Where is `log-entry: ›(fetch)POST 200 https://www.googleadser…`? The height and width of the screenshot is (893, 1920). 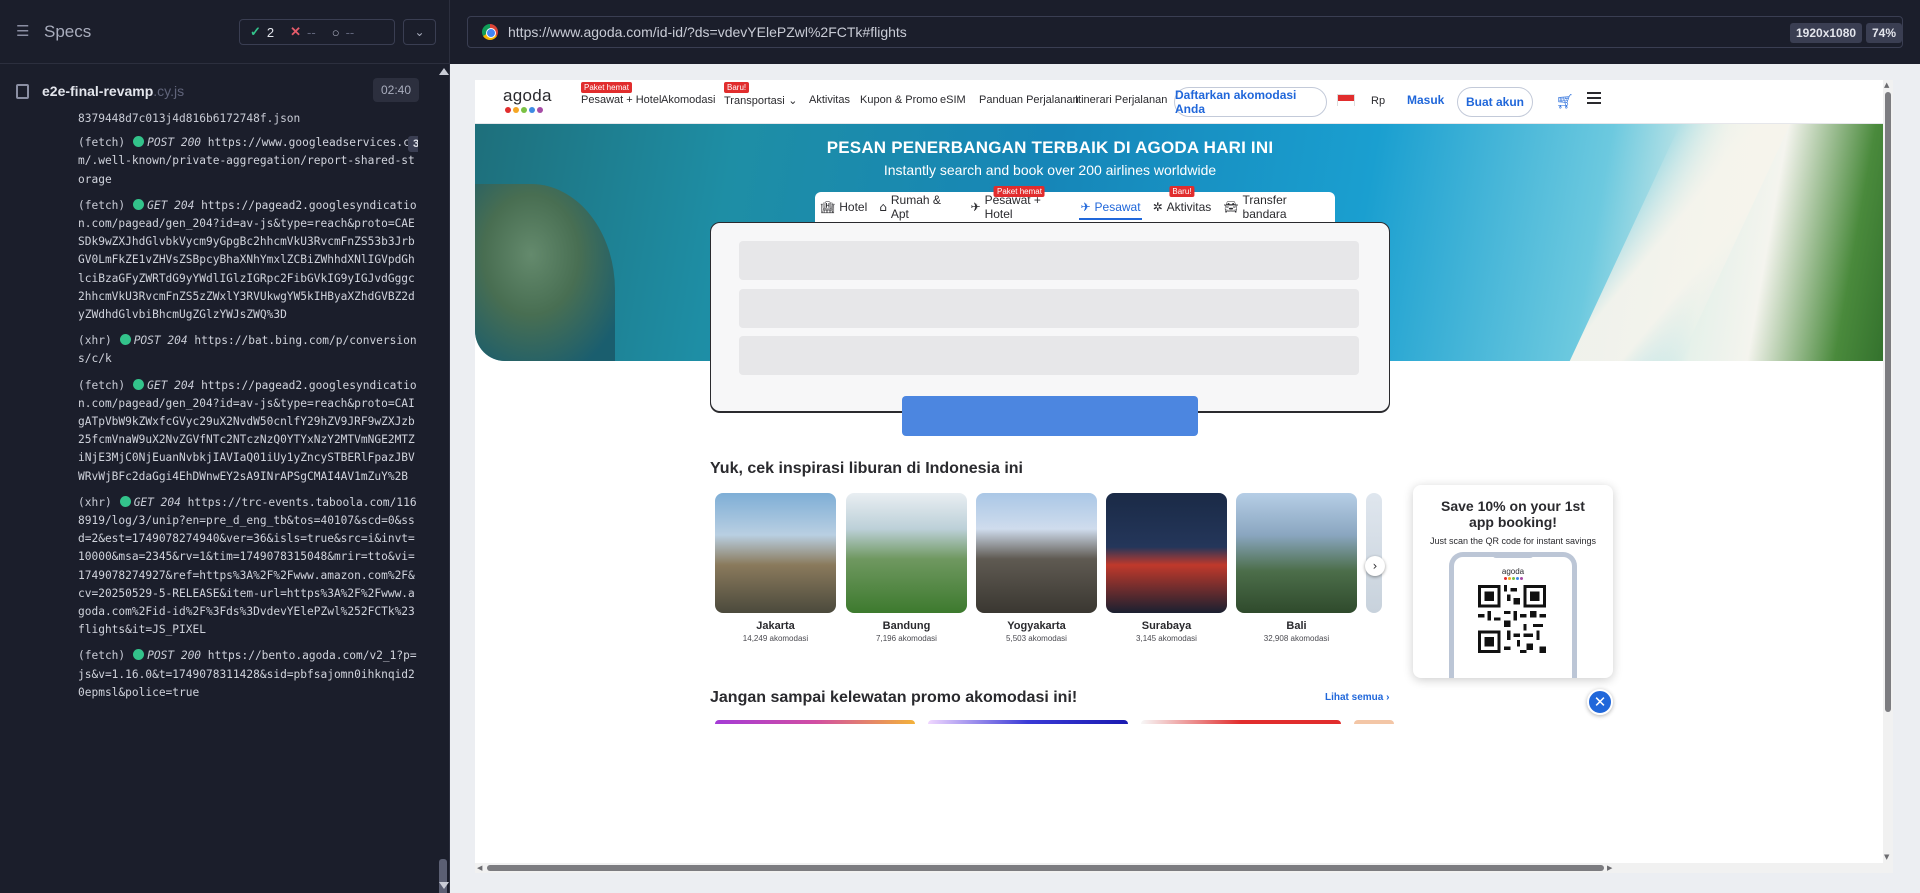 log-entry: ›(fetch)POST 200 https://www.googleadser… is located at coordinates (217, 161).